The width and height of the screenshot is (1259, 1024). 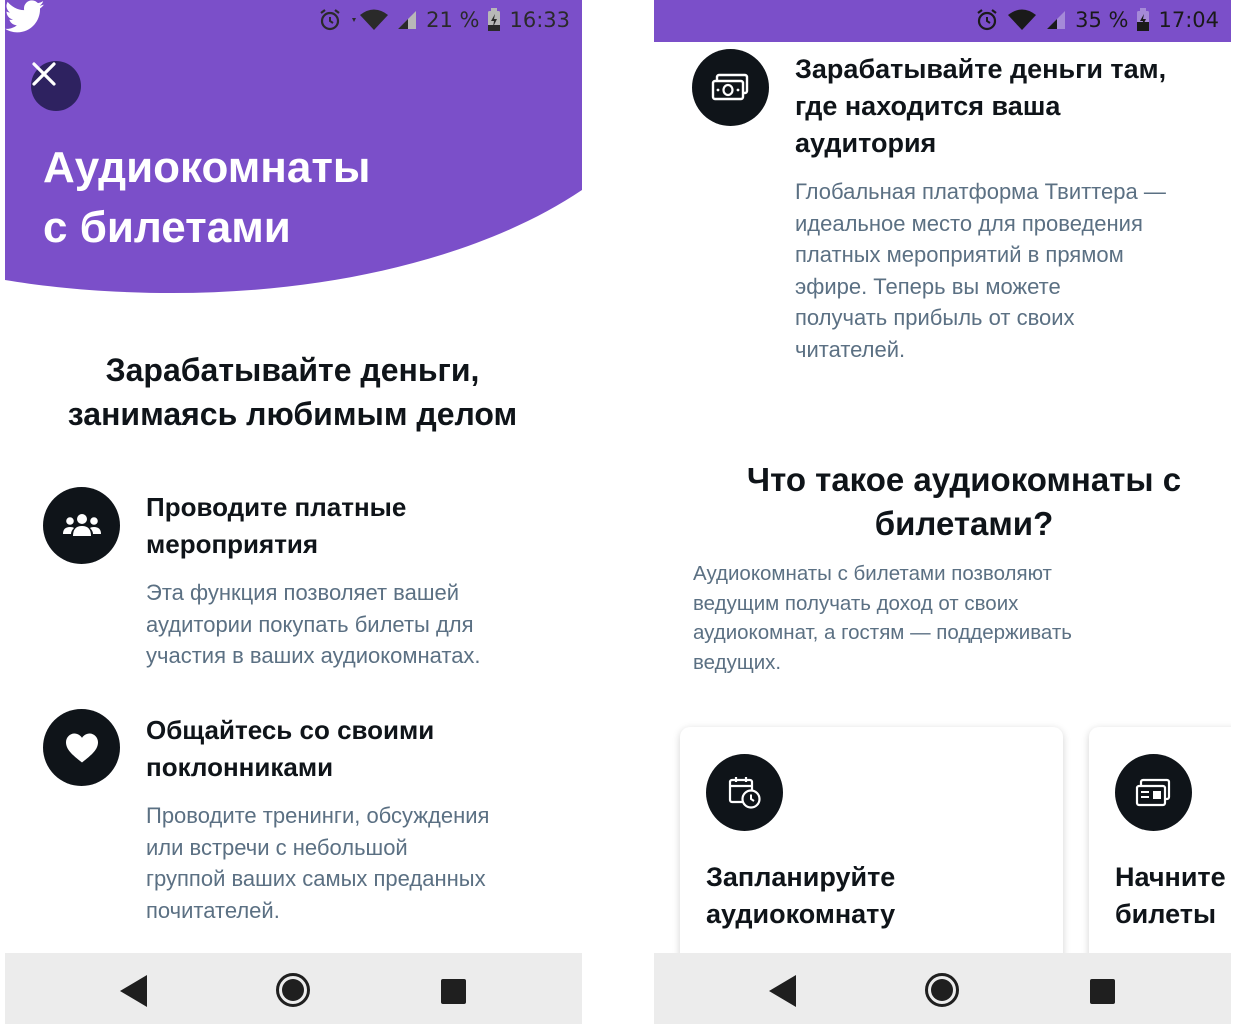 I want to click on feature-description-line: платных мероприятий в прямом, so click(x=959, y=254).